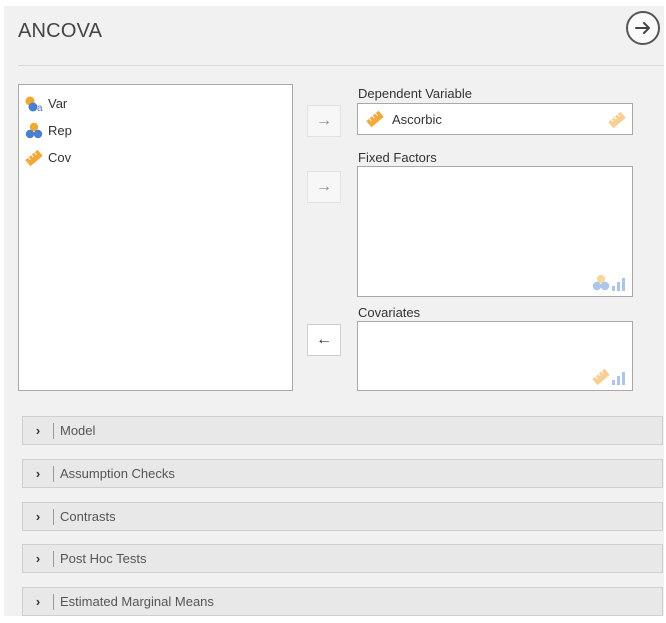 This screenshot has height=623, width=666. Describe the element at coordinates (155, 103) in the screenshot. I see `variable-item-var: a Var` at that location.